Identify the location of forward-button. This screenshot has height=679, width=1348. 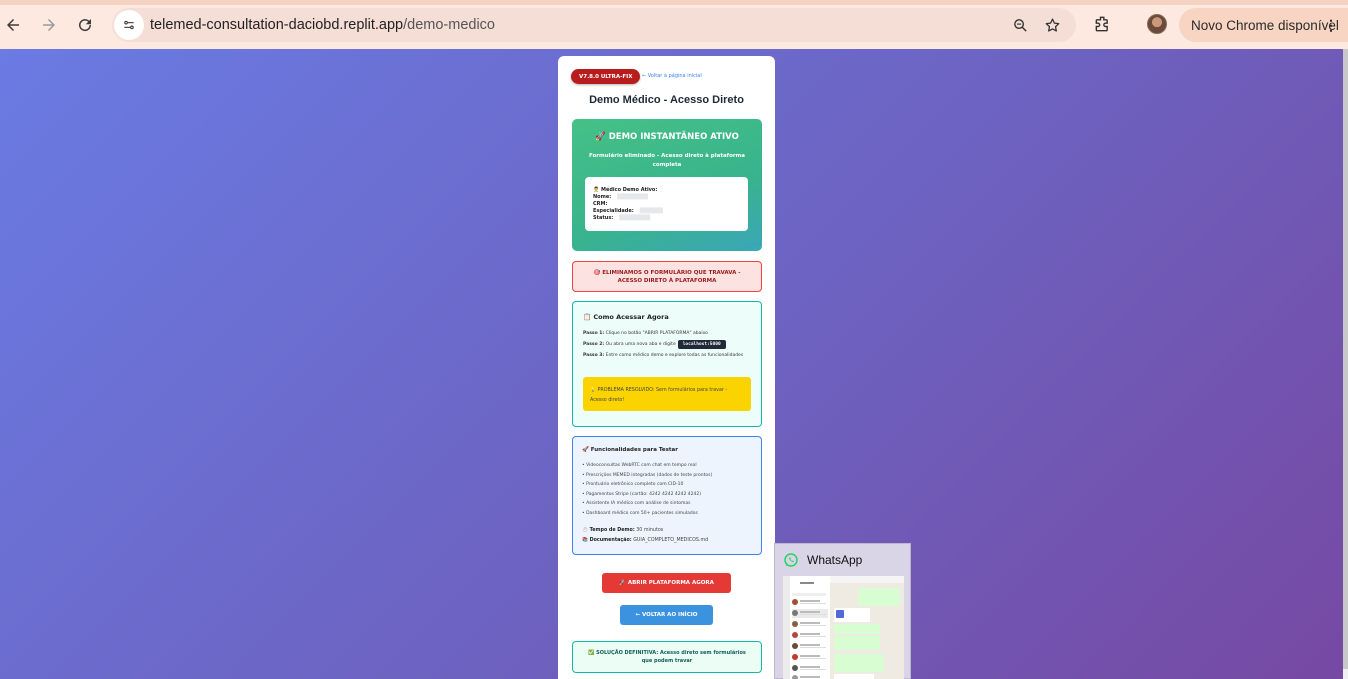
(49, 25).